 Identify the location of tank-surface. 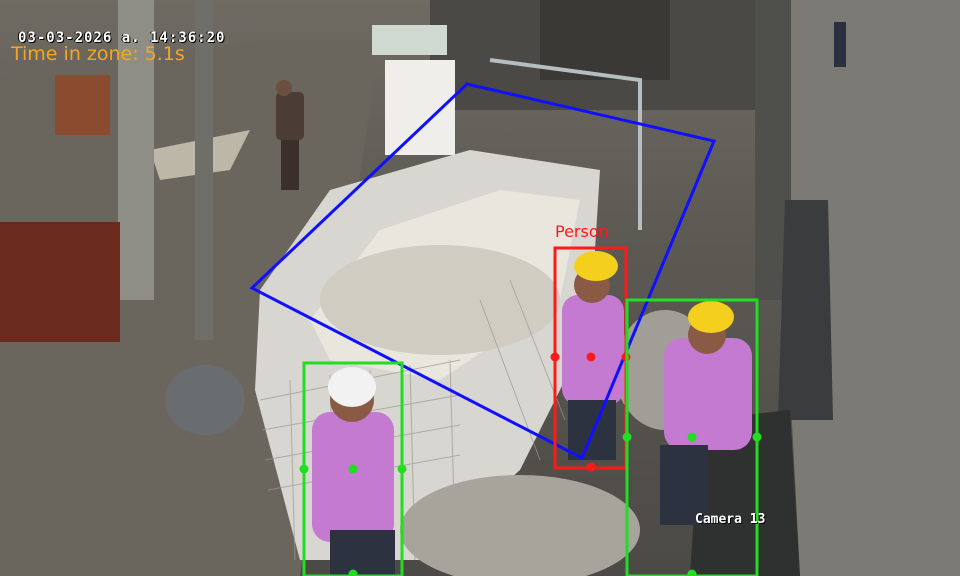
(440, 300).